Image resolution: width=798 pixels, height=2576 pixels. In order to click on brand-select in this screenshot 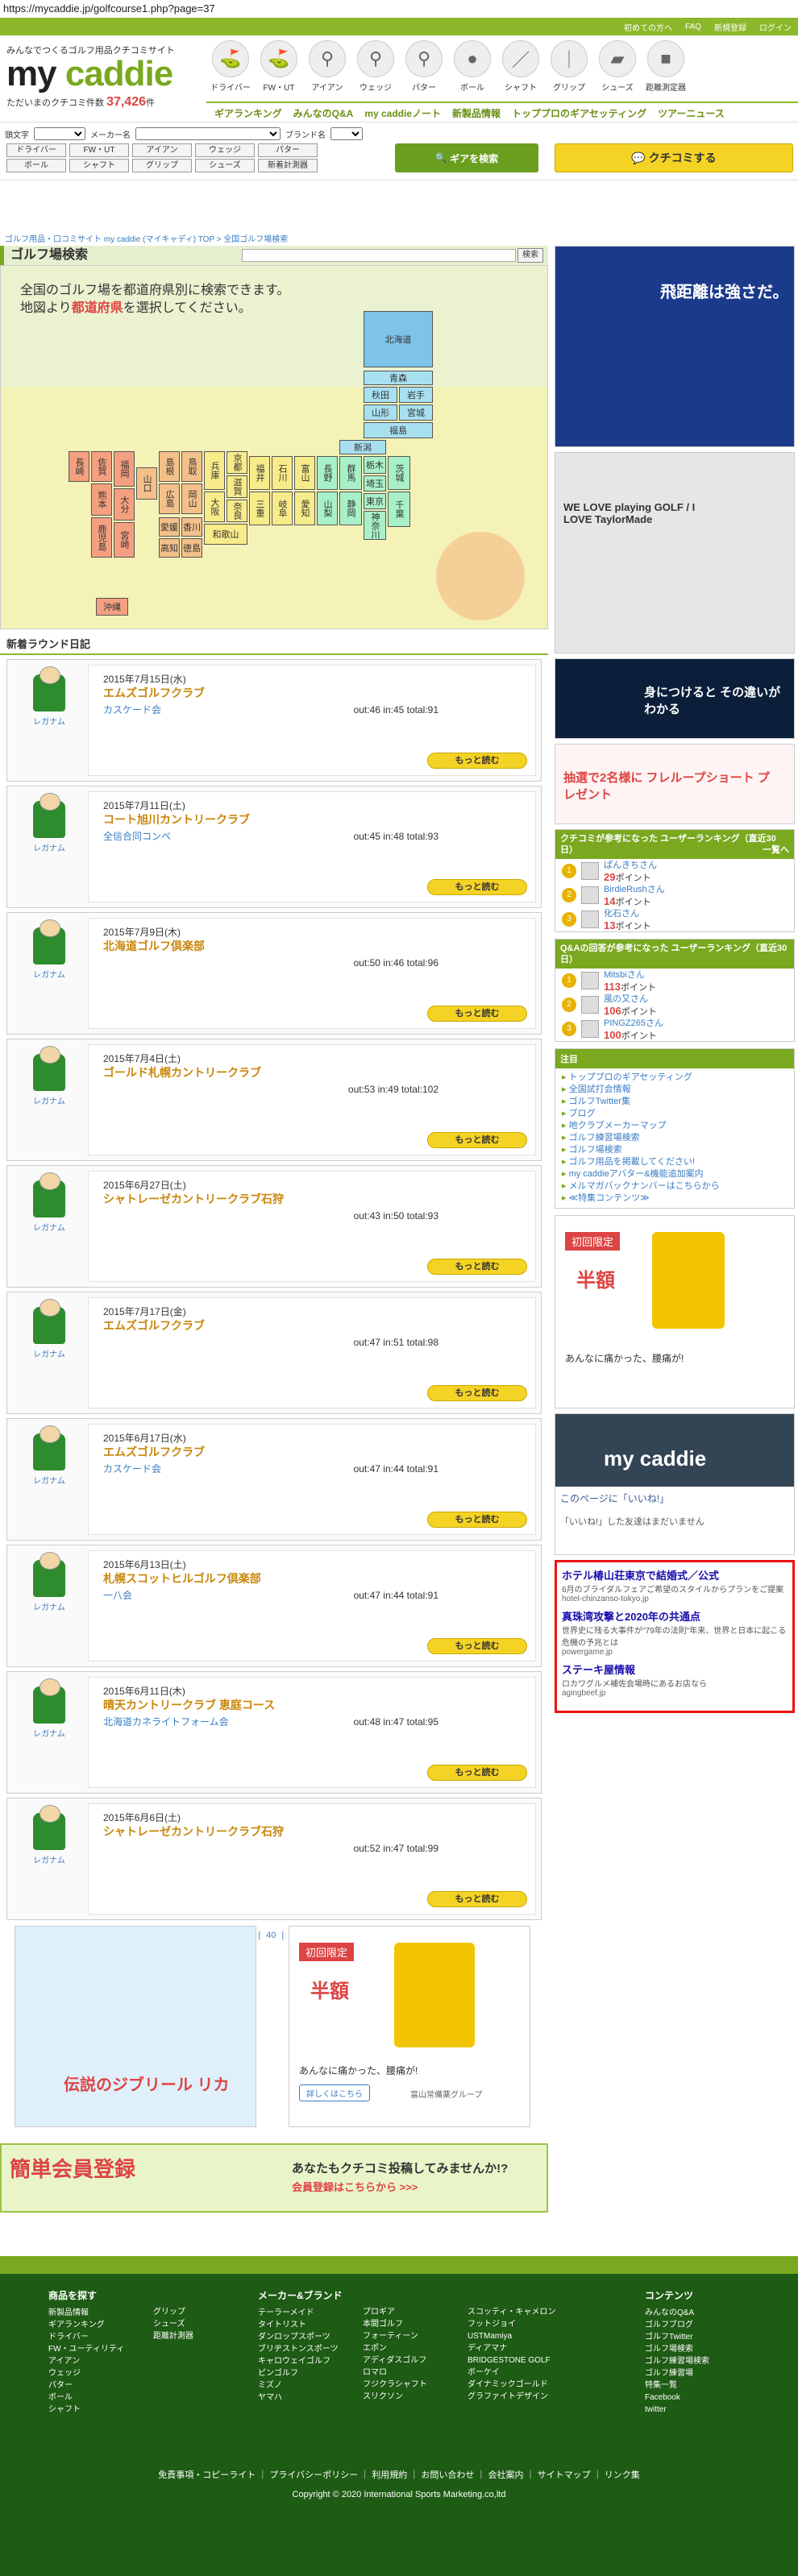, I will do `click(346, 133)`.